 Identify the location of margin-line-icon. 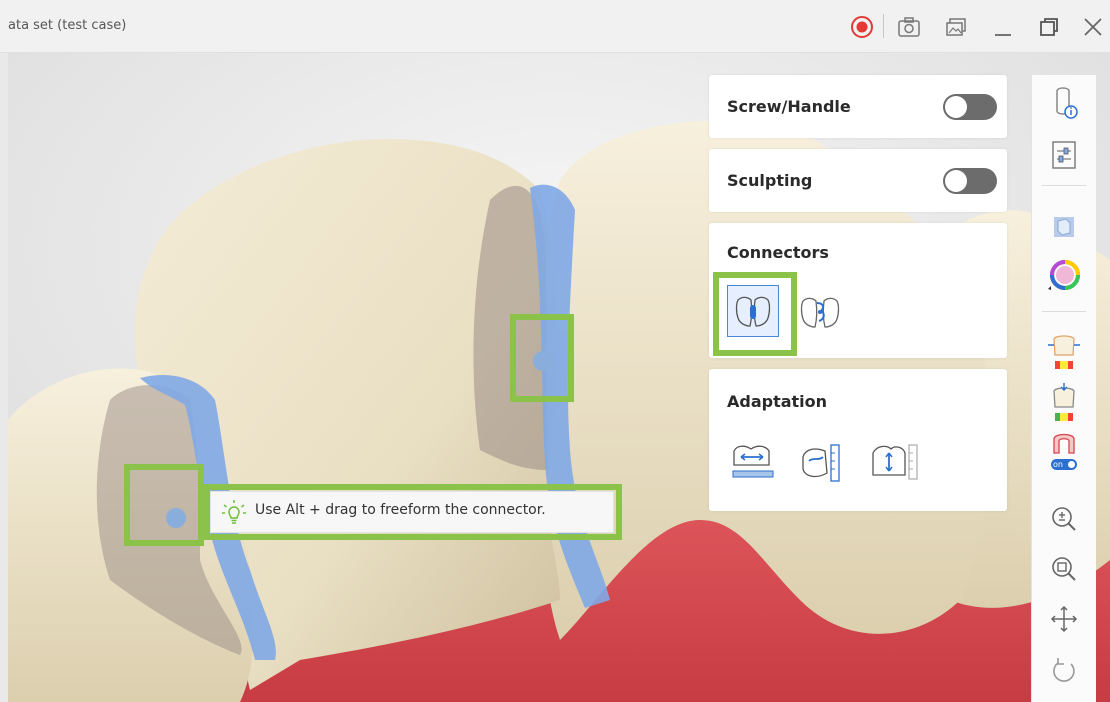
(1064, 451).